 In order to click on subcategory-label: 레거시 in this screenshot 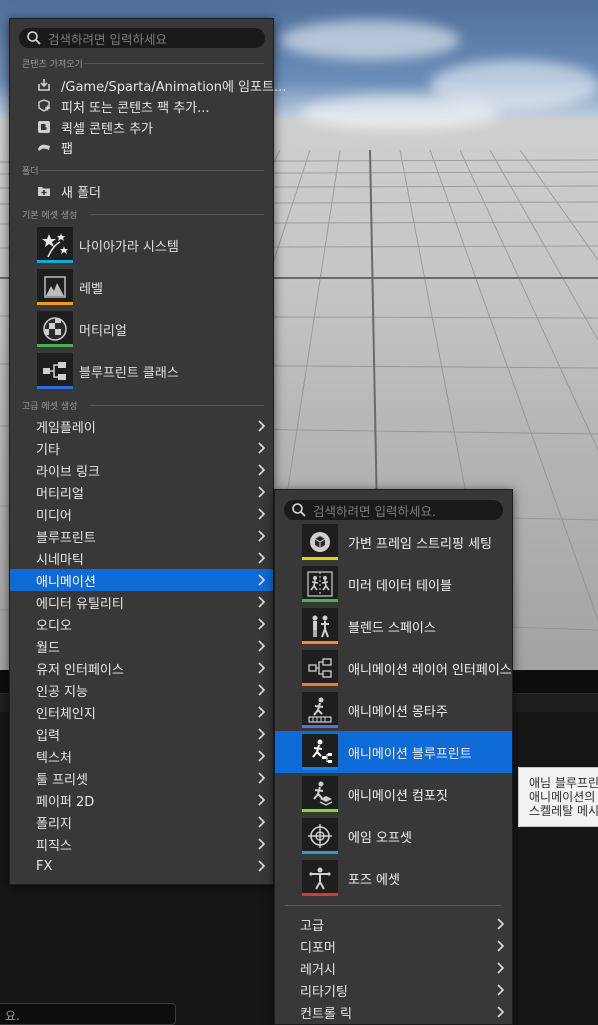, I will do `click(318, 970)`.